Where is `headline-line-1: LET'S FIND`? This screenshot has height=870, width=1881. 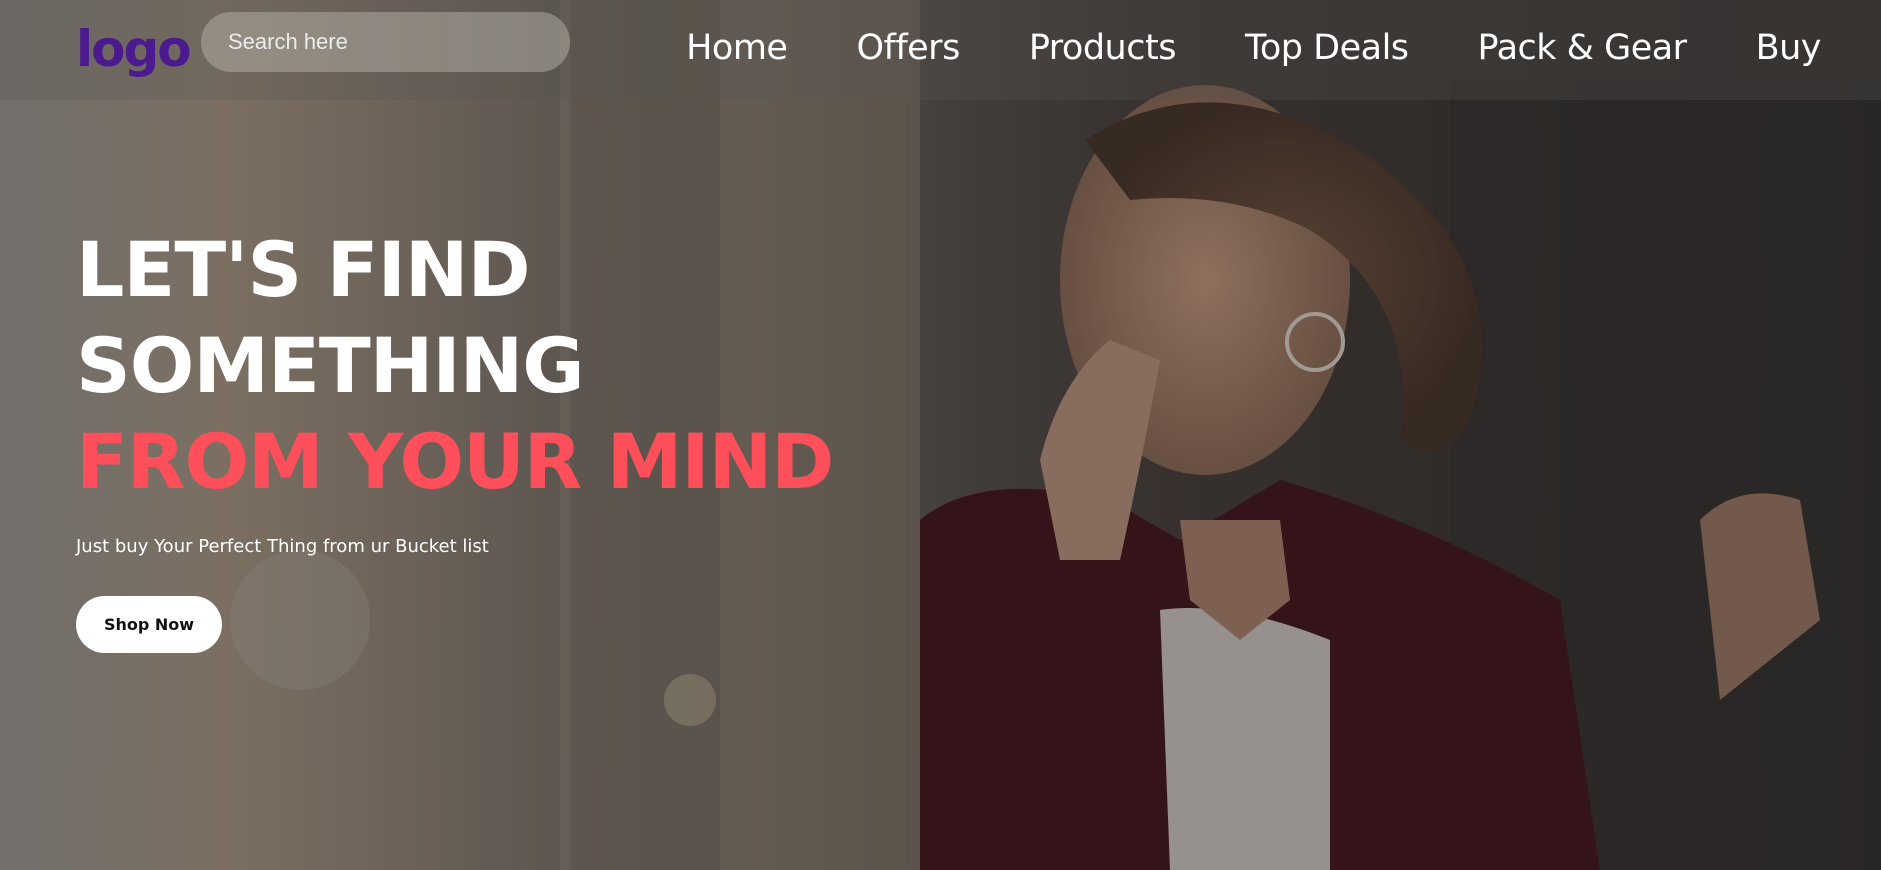
headline-line-1: LET'S FIND is located at coordinates (303, 269).